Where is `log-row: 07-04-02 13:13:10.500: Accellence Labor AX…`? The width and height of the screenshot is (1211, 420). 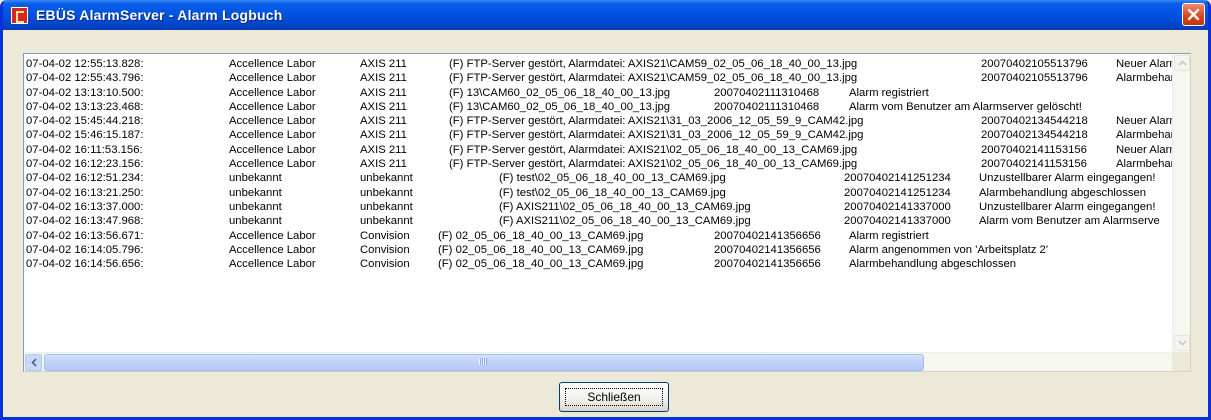
log-row: 07-04-02 13:13:10.500: Accellence Labor AX… is located at coordinates (598, 93).